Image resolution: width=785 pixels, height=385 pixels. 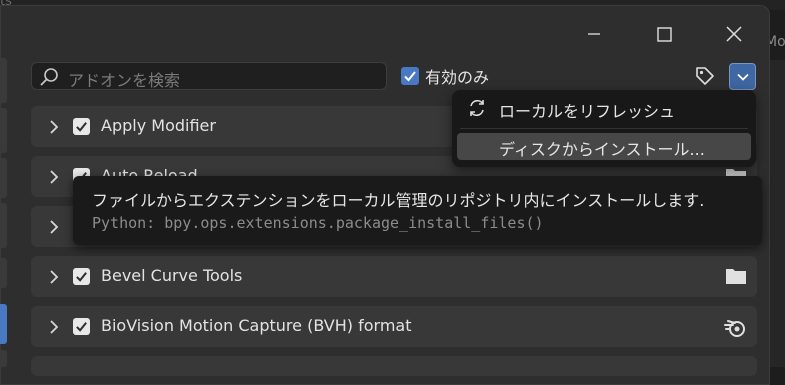 I want to click on sidebar-tab-active, so click(x=3, y=324).